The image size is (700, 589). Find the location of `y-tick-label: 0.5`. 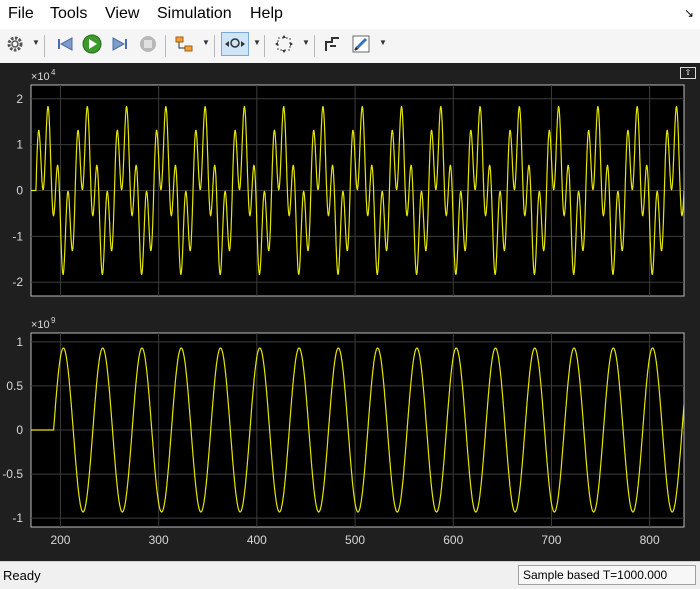

y-tick-label: 0.5 is located at coordinates (14, 386).